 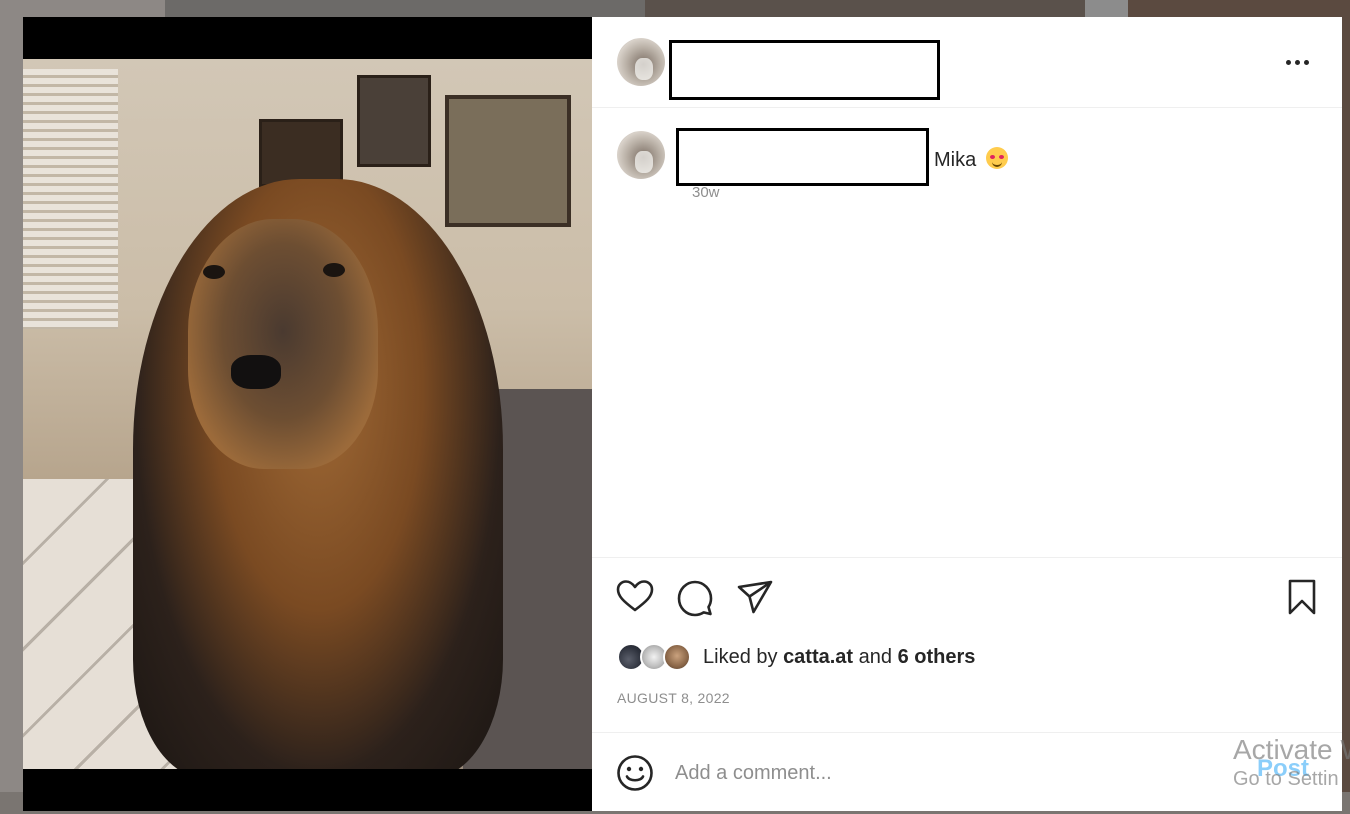 I want to click on caption-label: Mika, so click(x=955, y=160).